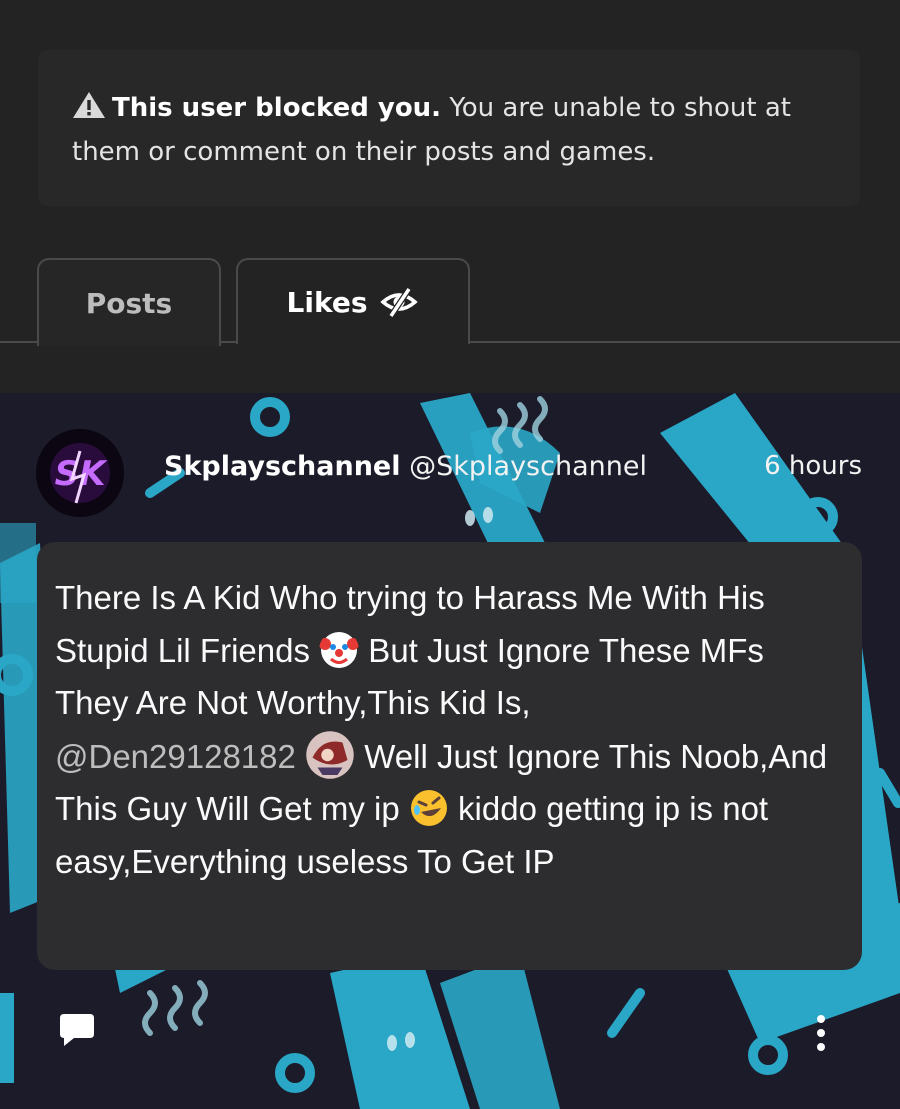  What do you see at coordinates (339, 649) in the screenshot?
I see `clown-face-emoji` at bounding box center [339, 649].